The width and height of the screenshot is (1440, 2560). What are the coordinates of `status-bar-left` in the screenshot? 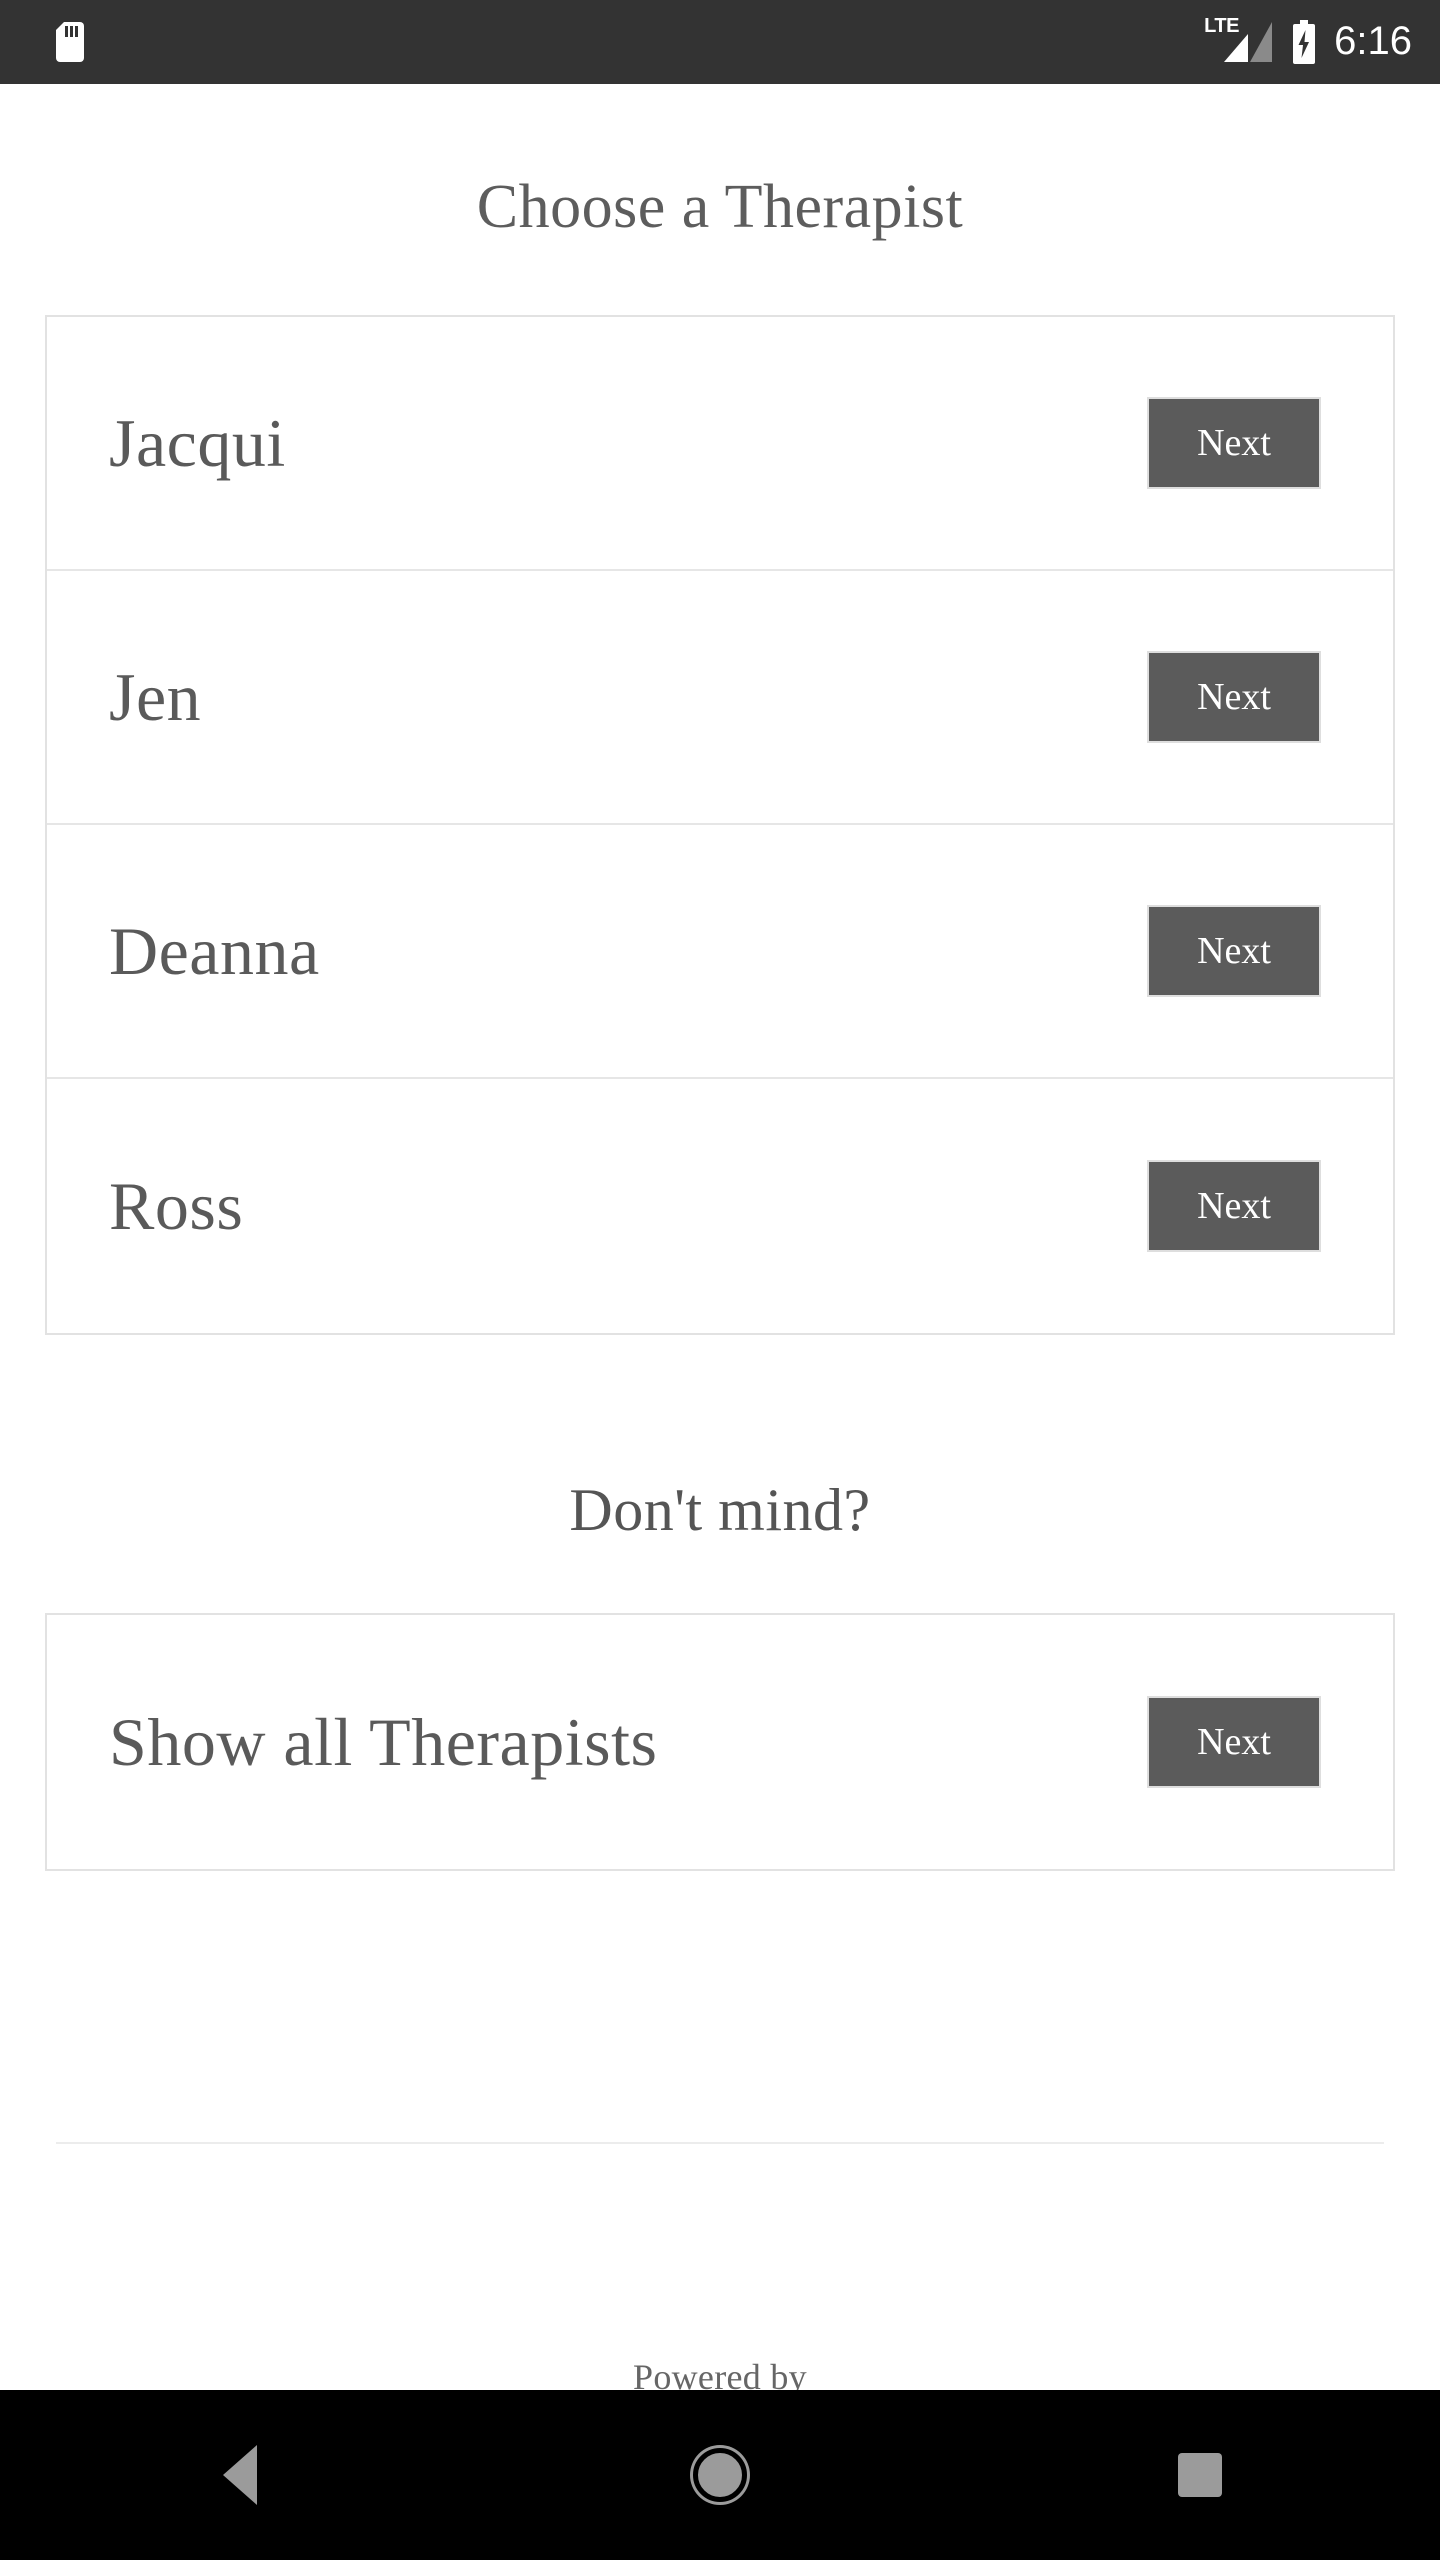 It's located at (70, 42).